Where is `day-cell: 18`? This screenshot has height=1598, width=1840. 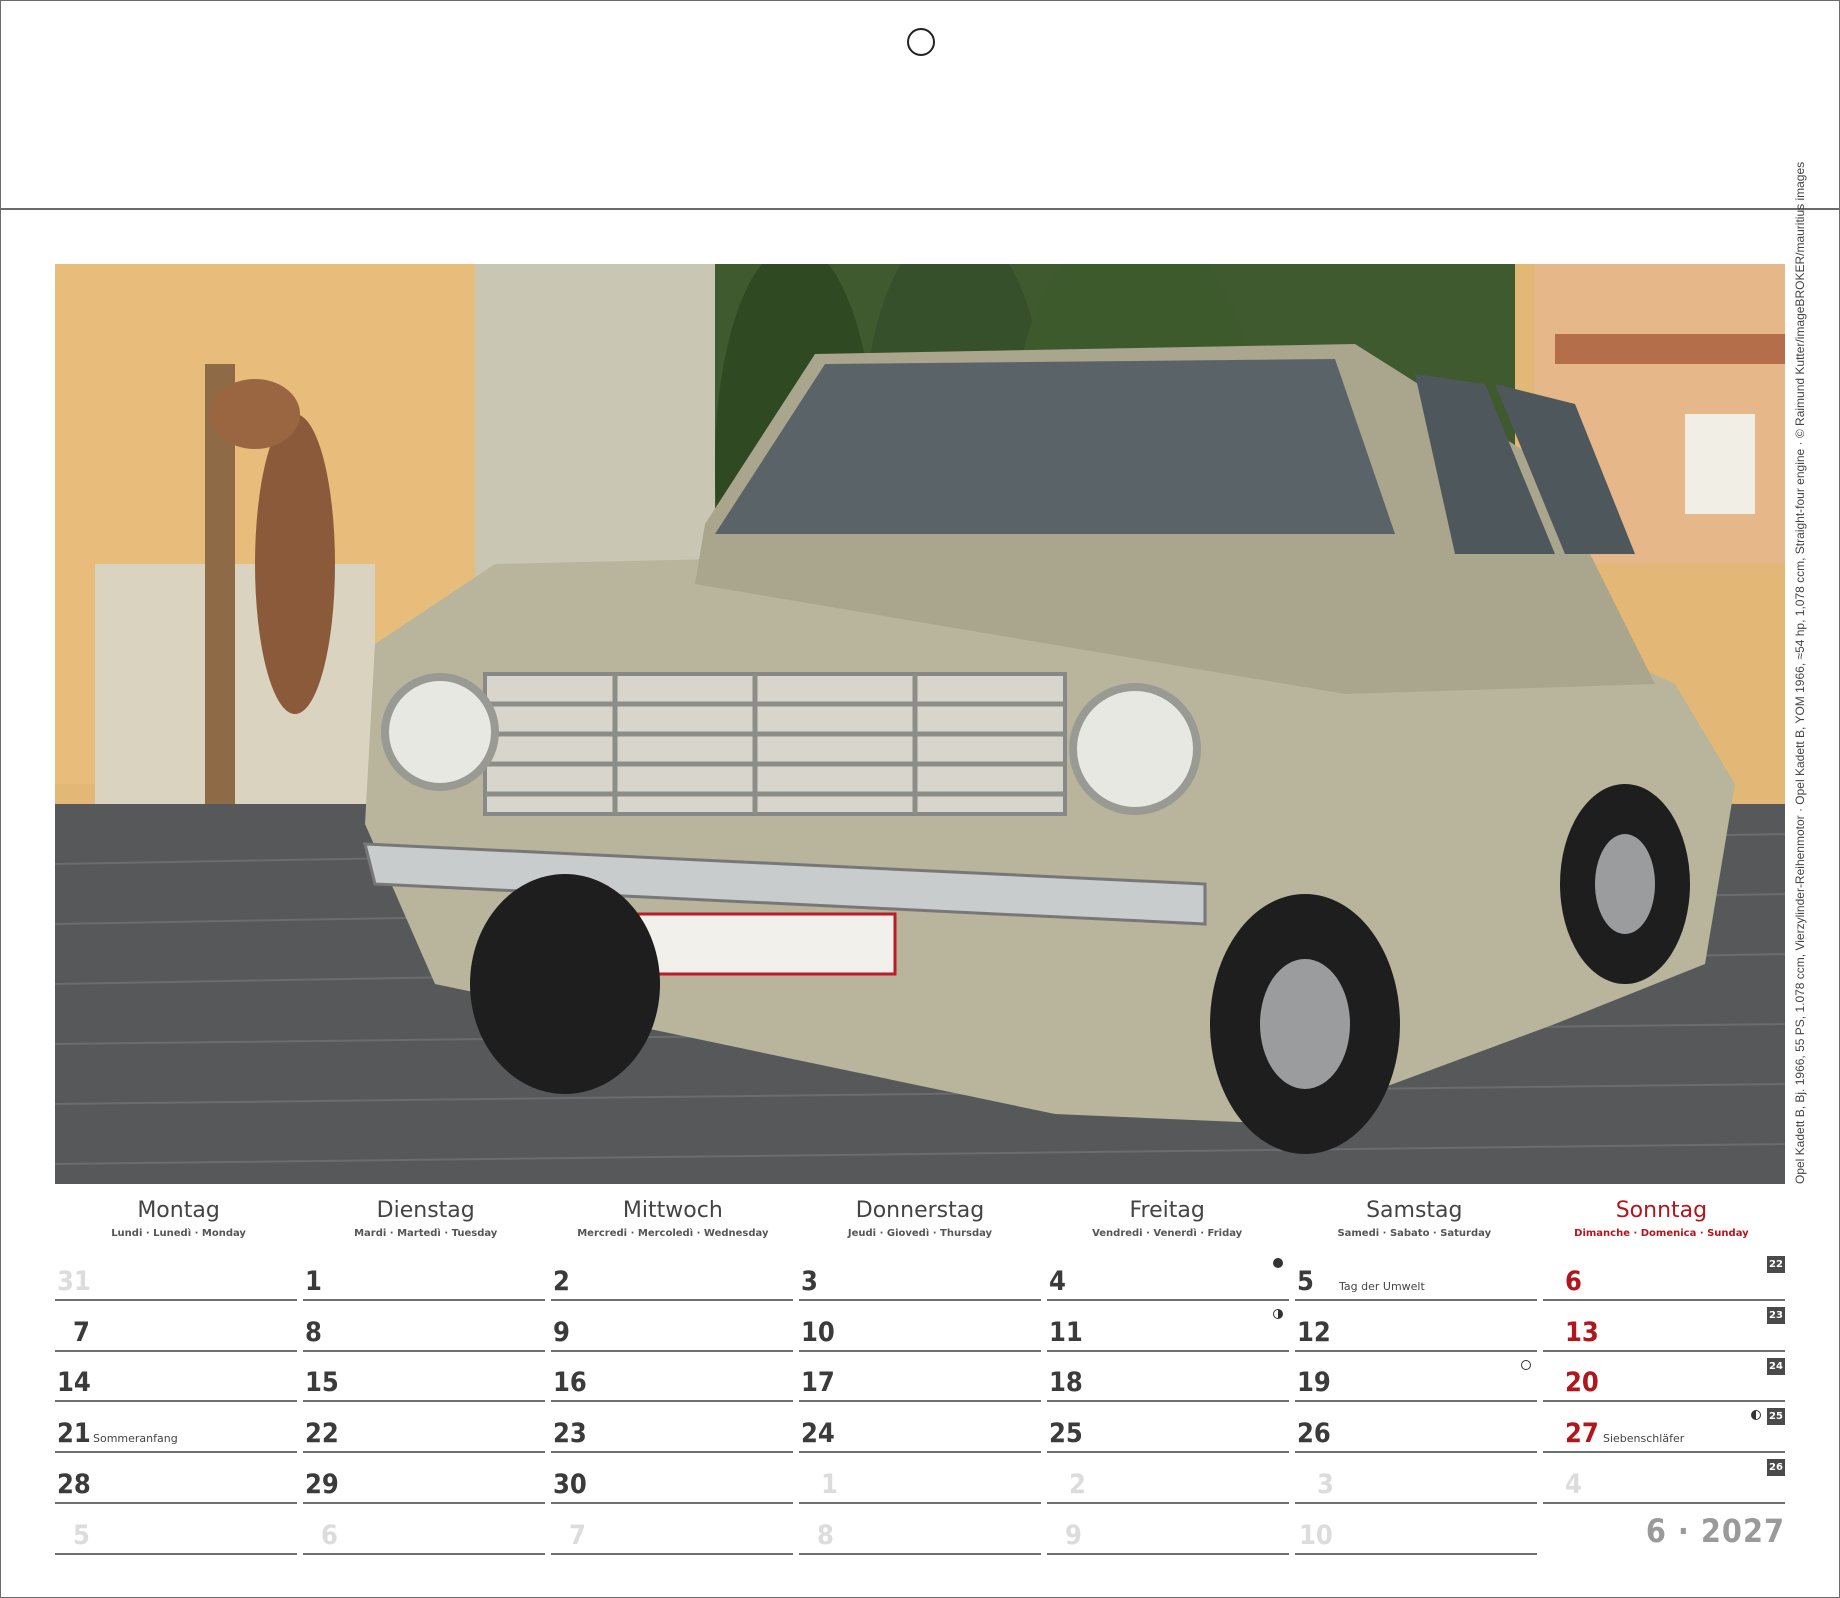
day-cell: 18 is located at coordinates (1168, 1377).